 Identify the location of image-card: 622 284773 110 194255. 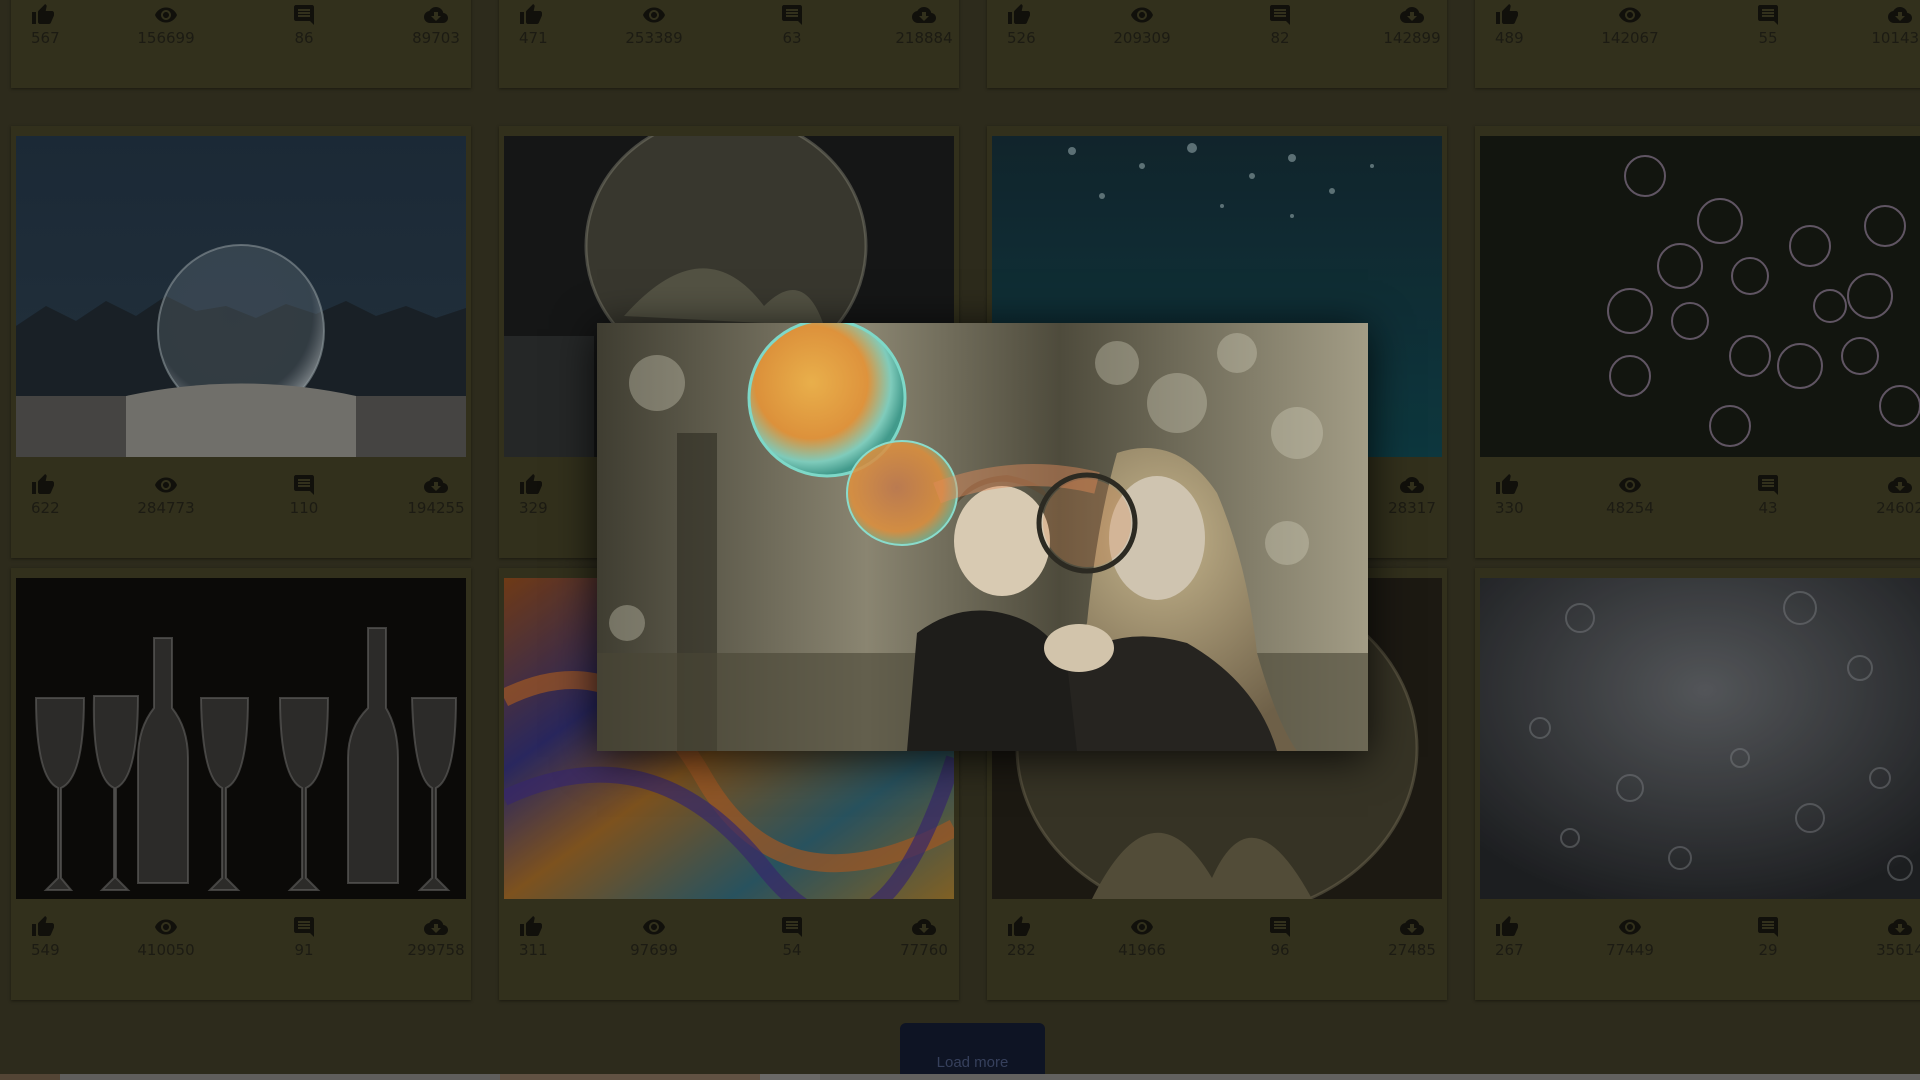
(241, 342).